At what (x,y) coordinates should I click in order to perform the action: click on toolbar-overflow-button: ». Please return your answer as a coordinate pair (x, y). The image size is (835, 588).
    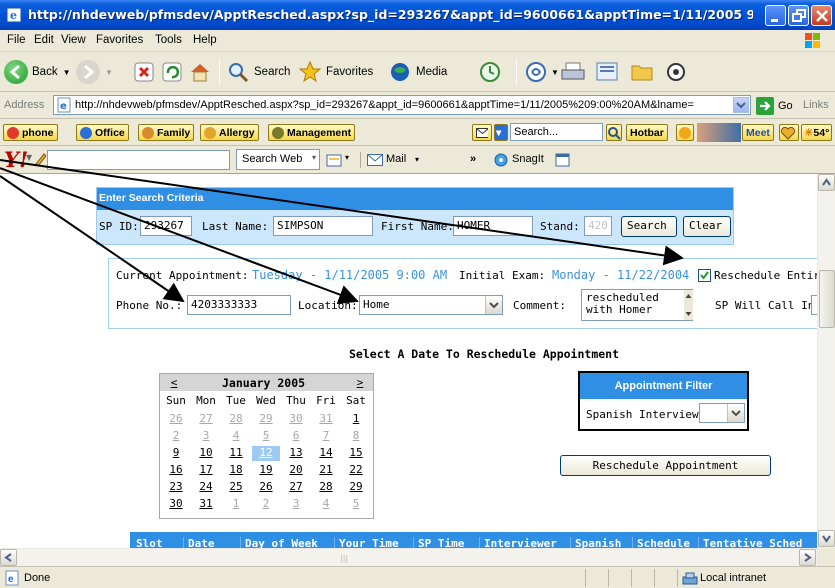
    Looking at the image, I should click on (473, 159).